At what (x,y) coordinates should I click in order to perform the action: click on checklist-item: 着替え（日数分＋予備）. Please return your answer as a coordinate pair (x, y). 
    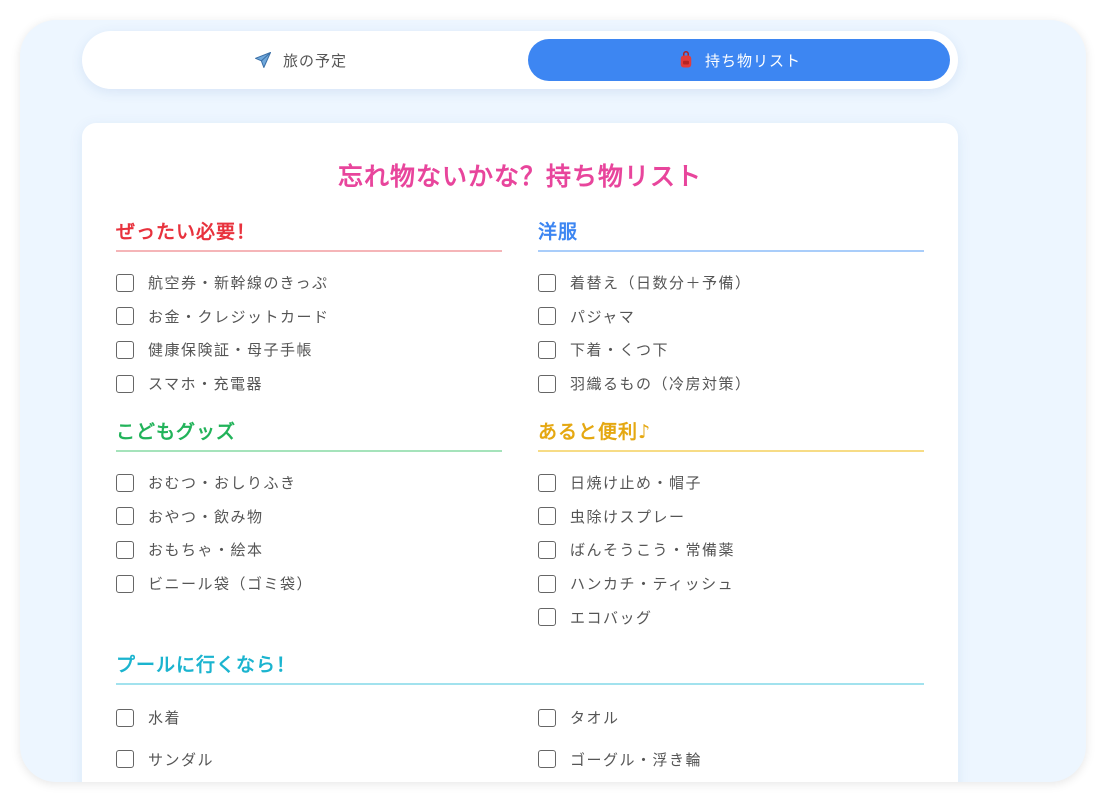
    Looking at the image, I should click on (731, 283).